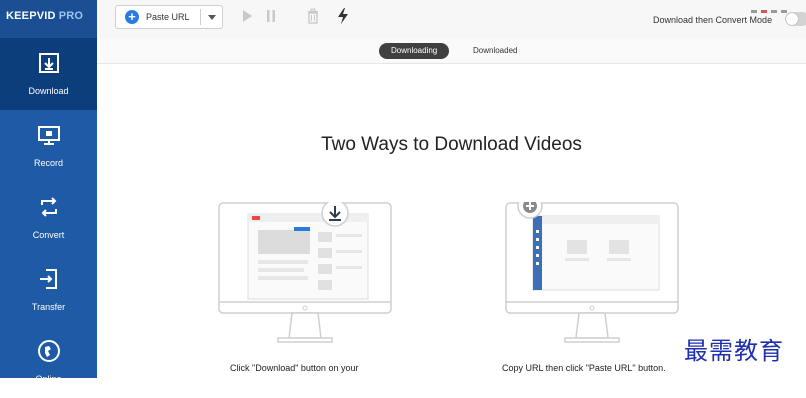 The height and width of the screenshot is (398, 806). I want to click on paste-url-label: Paste URL, so click(168, 17).